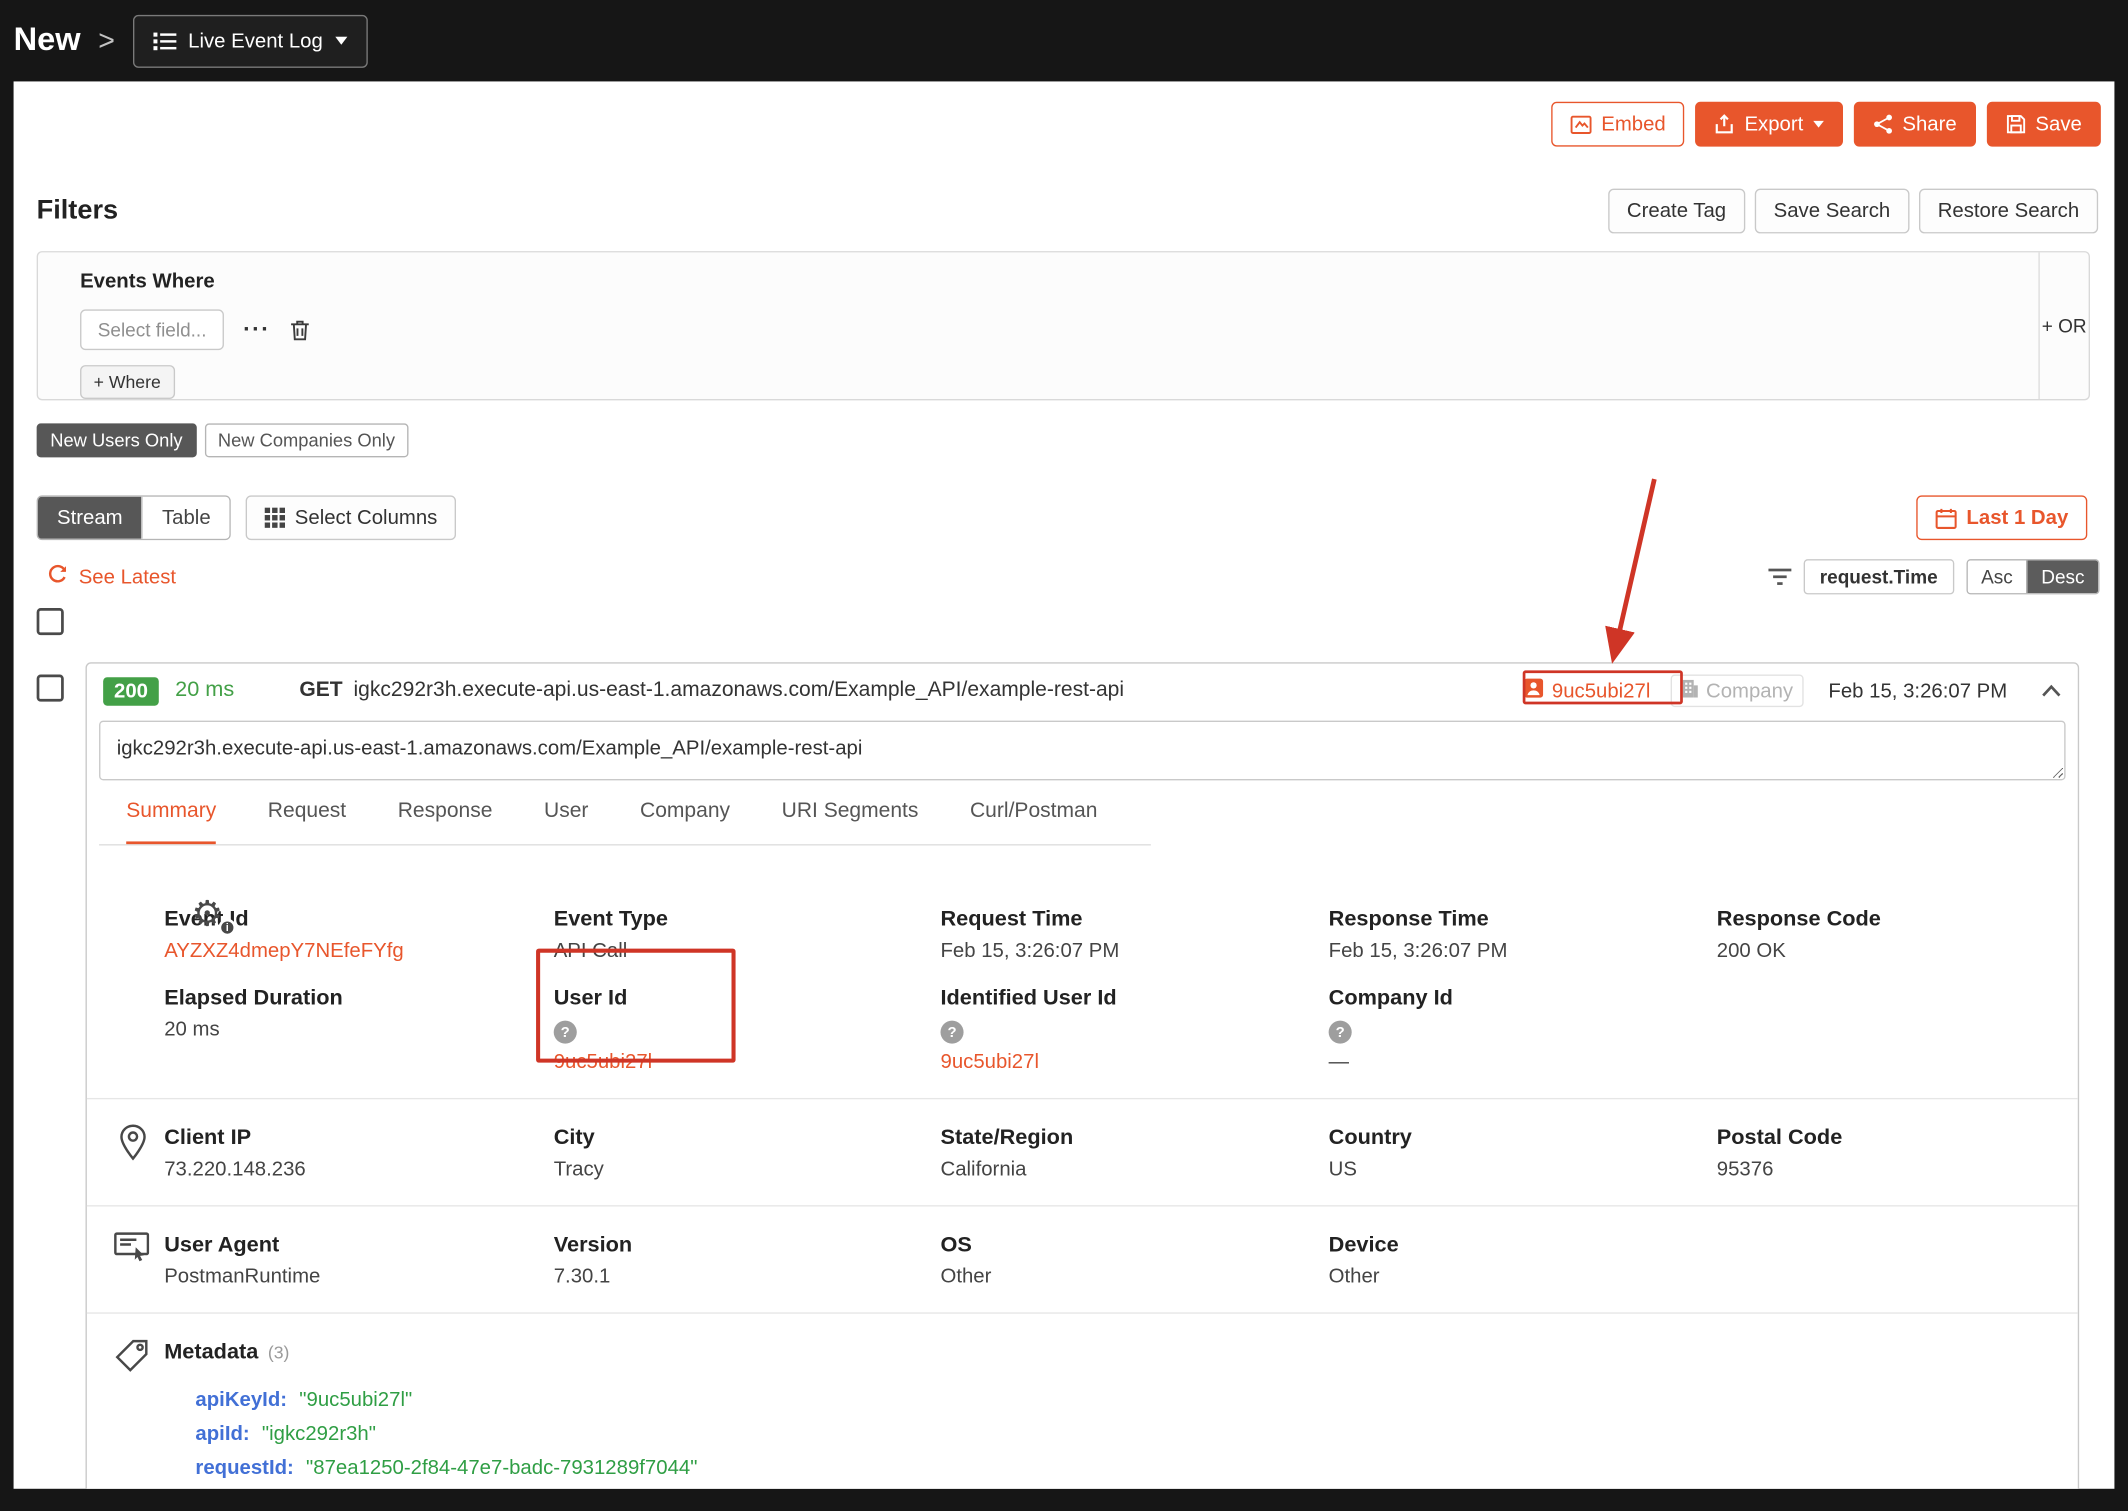 The width and height of the screenshot is (2128, 1511). Describe the element at coordinates (1946, 518) in the screenshot. I see `calendar-icon` at that location.